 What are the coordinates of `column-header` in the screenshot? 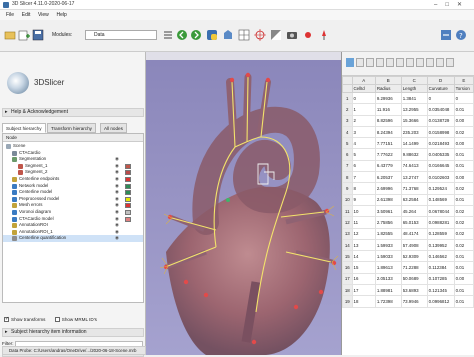 It's located at (347, 88).